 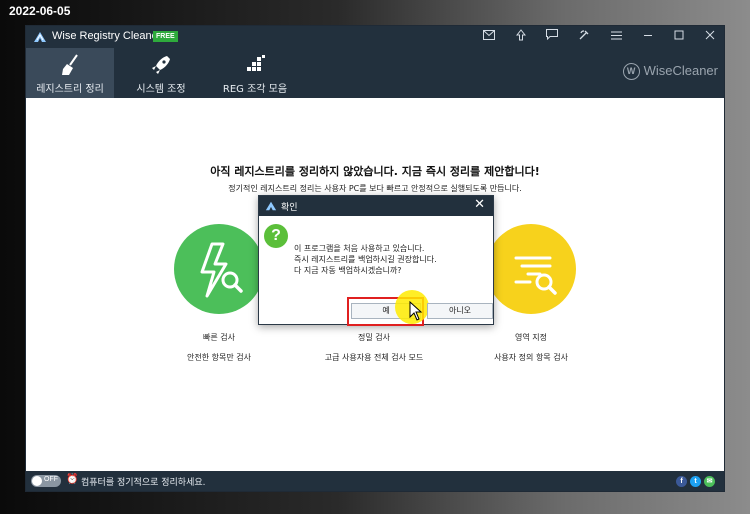 I want to click on wisecleaner-logo-icon: W, so click(x=631, y=72).